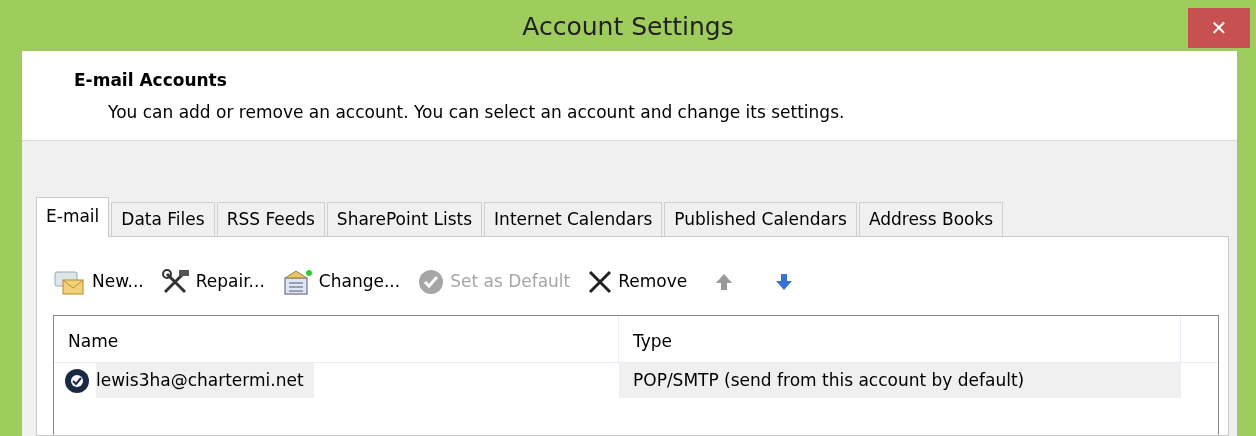  I want to click on tab: Published Calendars, so click(760, 219).